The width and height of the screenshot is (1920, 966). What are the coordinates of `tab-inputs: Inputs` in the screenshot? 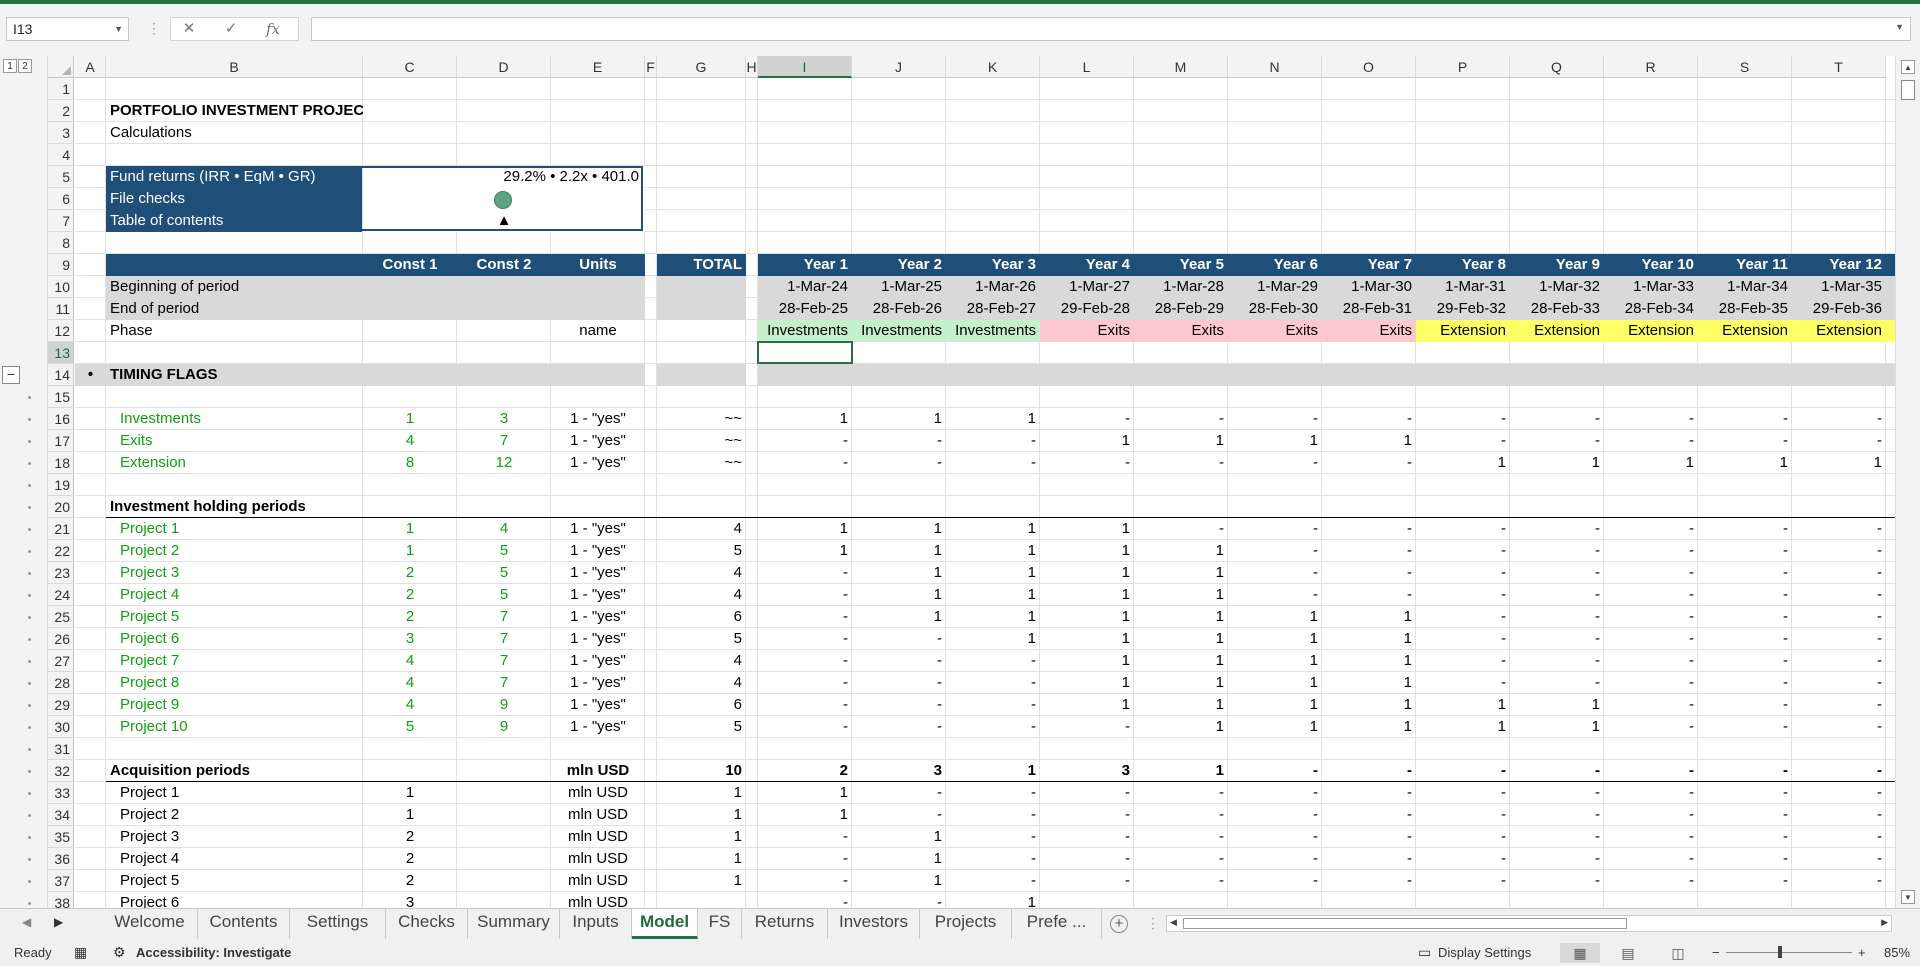 It's located at (596, 924).